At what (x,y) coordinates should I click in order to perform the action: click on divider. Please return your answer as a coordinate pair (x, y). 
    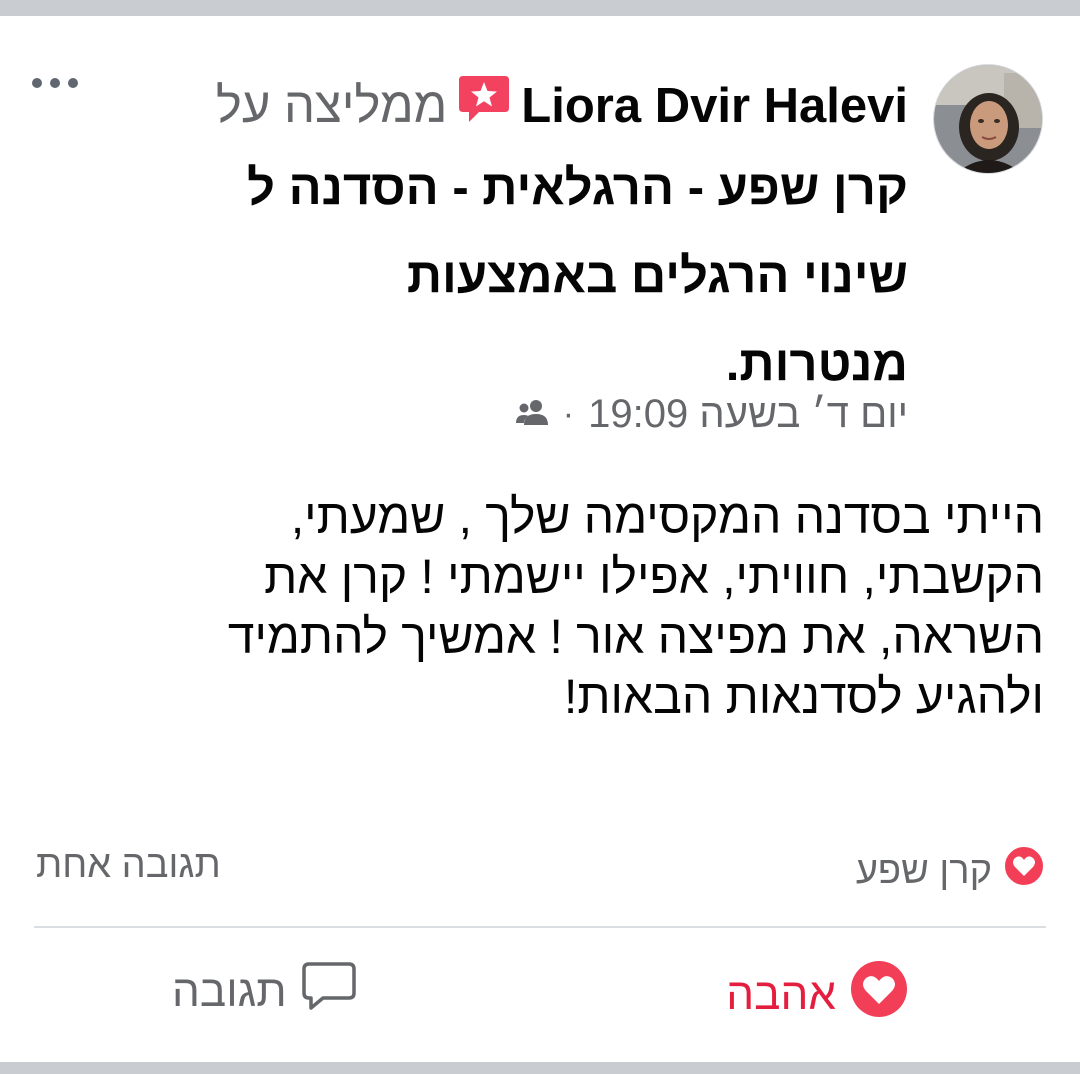
    Looking at the image, I should click on (540, 927).